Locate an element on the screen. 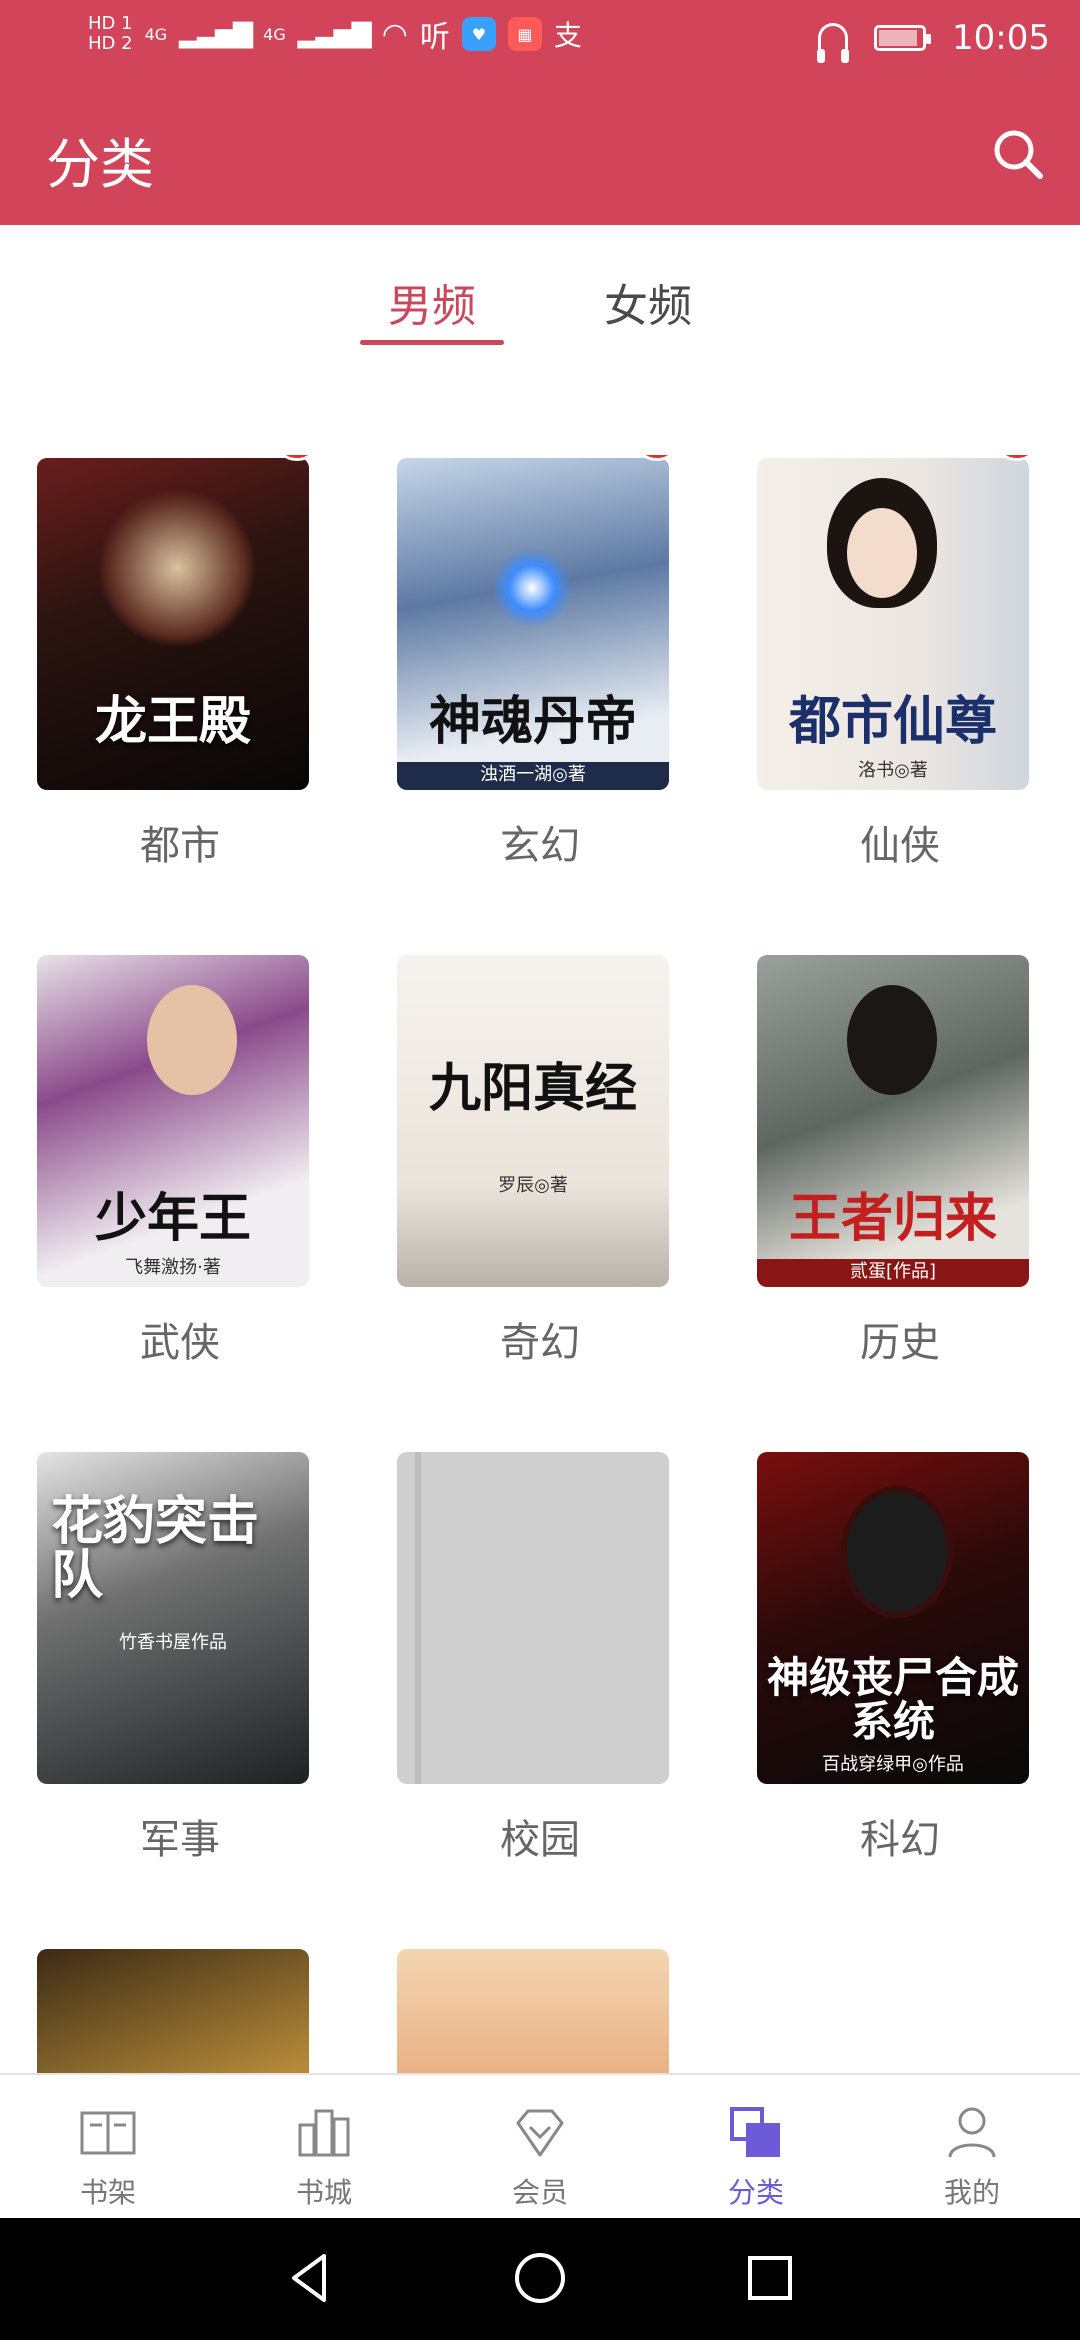 Image resolution: width=1080 pixels, height=2340 pixels. system-navigation-bar is located at coordinates (540, 2279).